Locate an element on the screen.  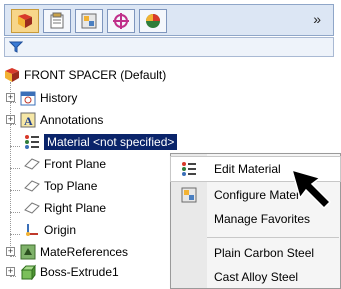
tree-item-top-plane: Top Plane is located at coordinates (60, 186).